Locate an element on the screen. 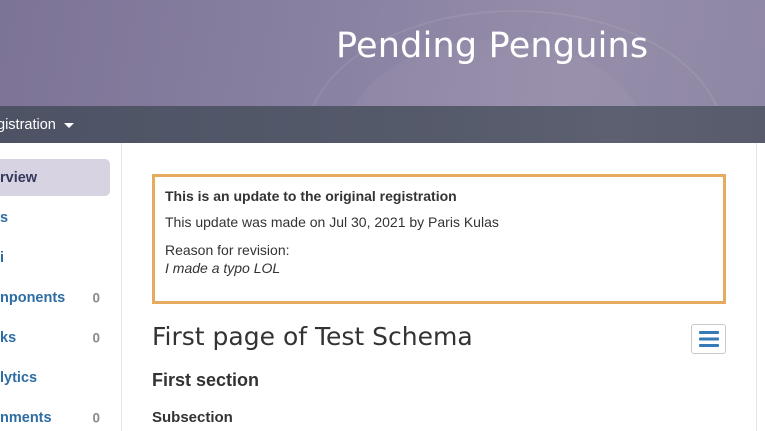 Image resolution: width=765 pixels, height=431 pixels. subsection-title: Subsection is located at coordinates (192, 417).